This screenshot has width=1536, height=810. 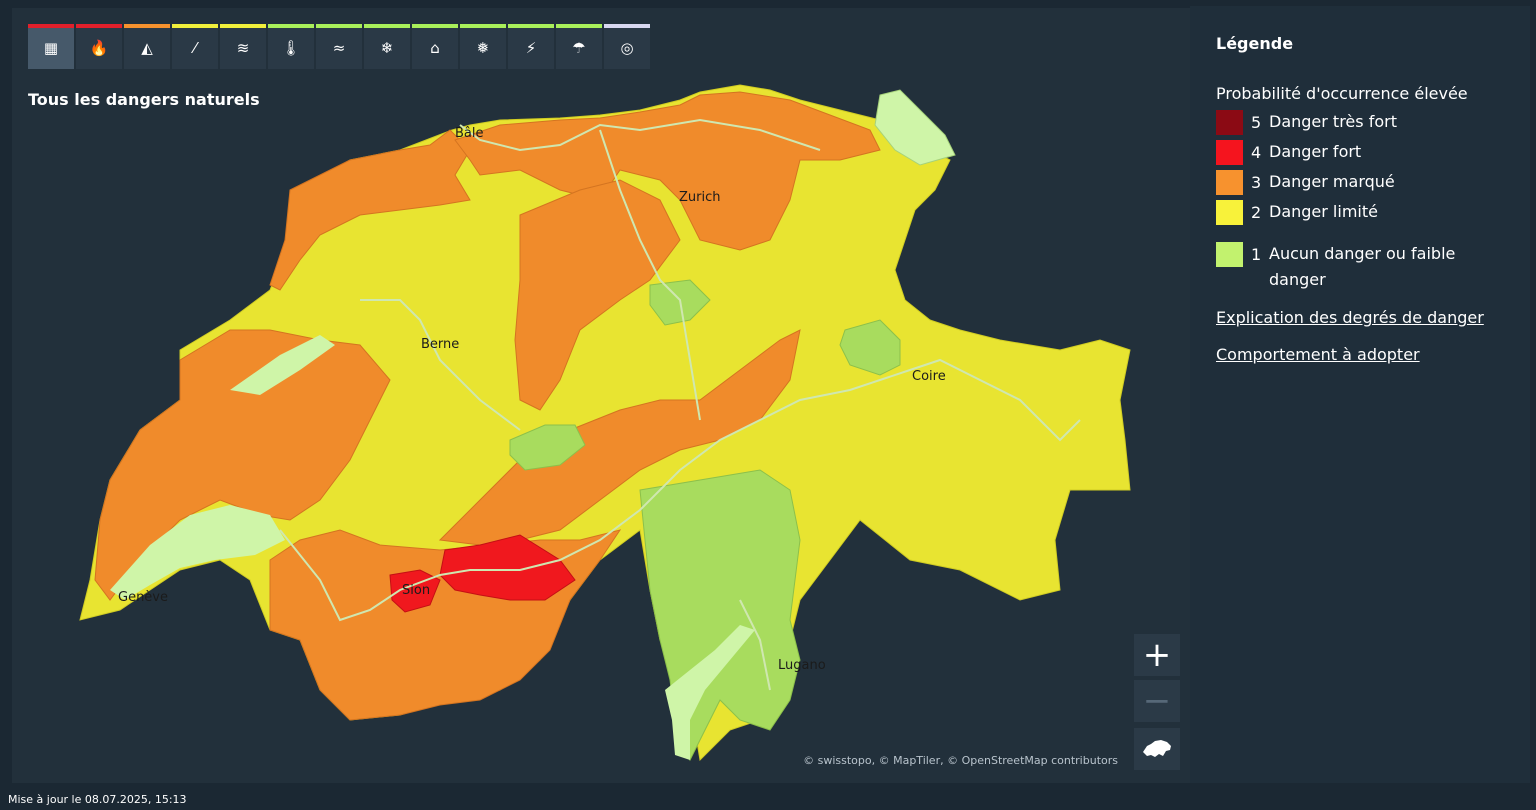 I want to click on hazard-filter-button: ⁄, so click(x=195, y=46).